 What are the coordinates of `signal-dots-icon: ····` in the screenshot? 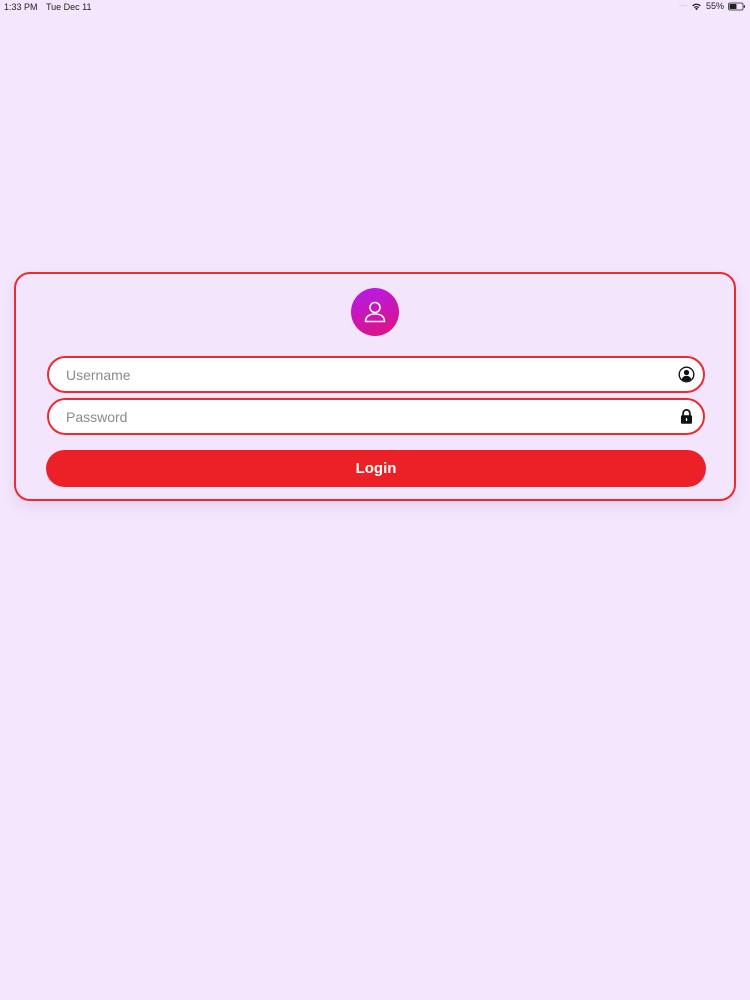 It's located at (682, 6).